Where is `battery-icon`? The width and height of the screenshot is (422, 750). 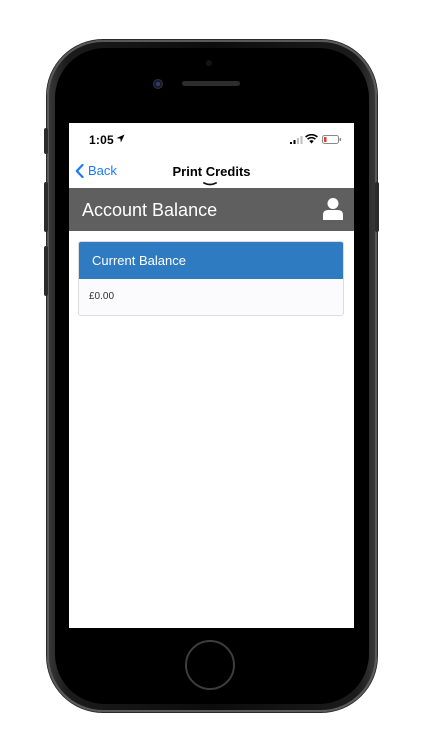
battery-icon is located at coordinates (332, 139).